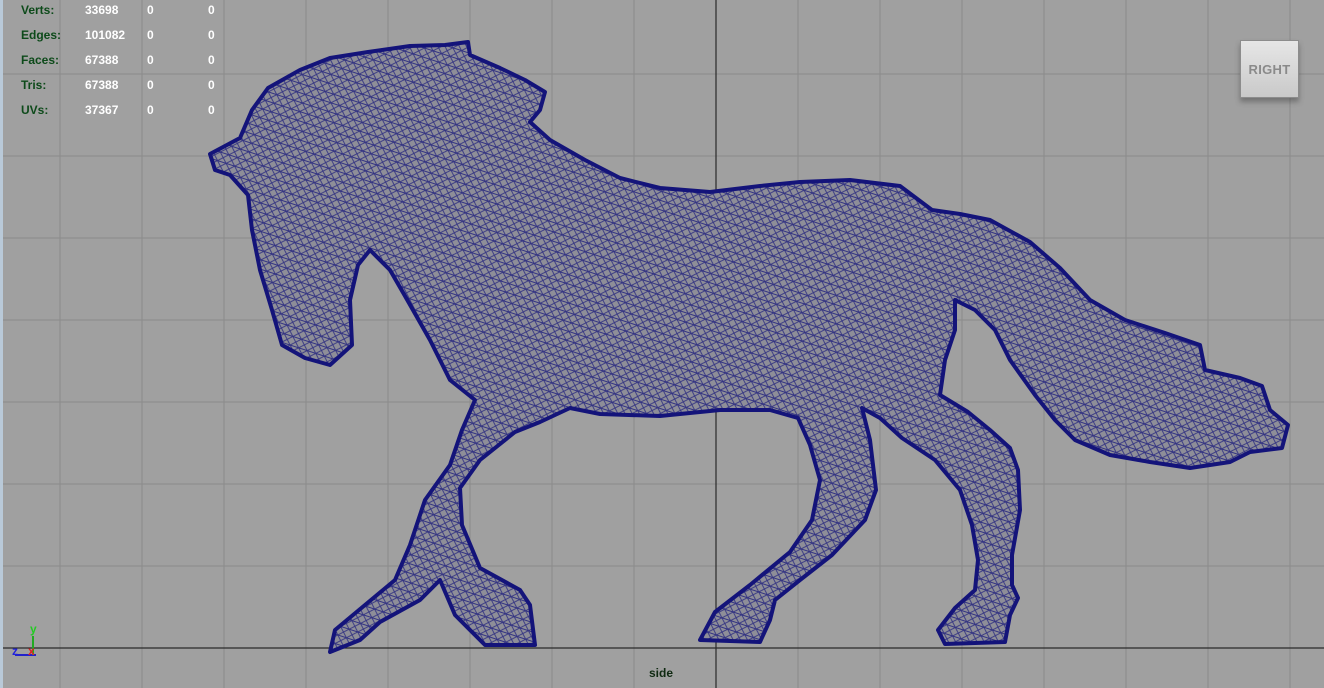  What do you see at coordinates (660, 673) in the screenshot?
I see `camera-name-label: side` at bounding box center [660, 673].